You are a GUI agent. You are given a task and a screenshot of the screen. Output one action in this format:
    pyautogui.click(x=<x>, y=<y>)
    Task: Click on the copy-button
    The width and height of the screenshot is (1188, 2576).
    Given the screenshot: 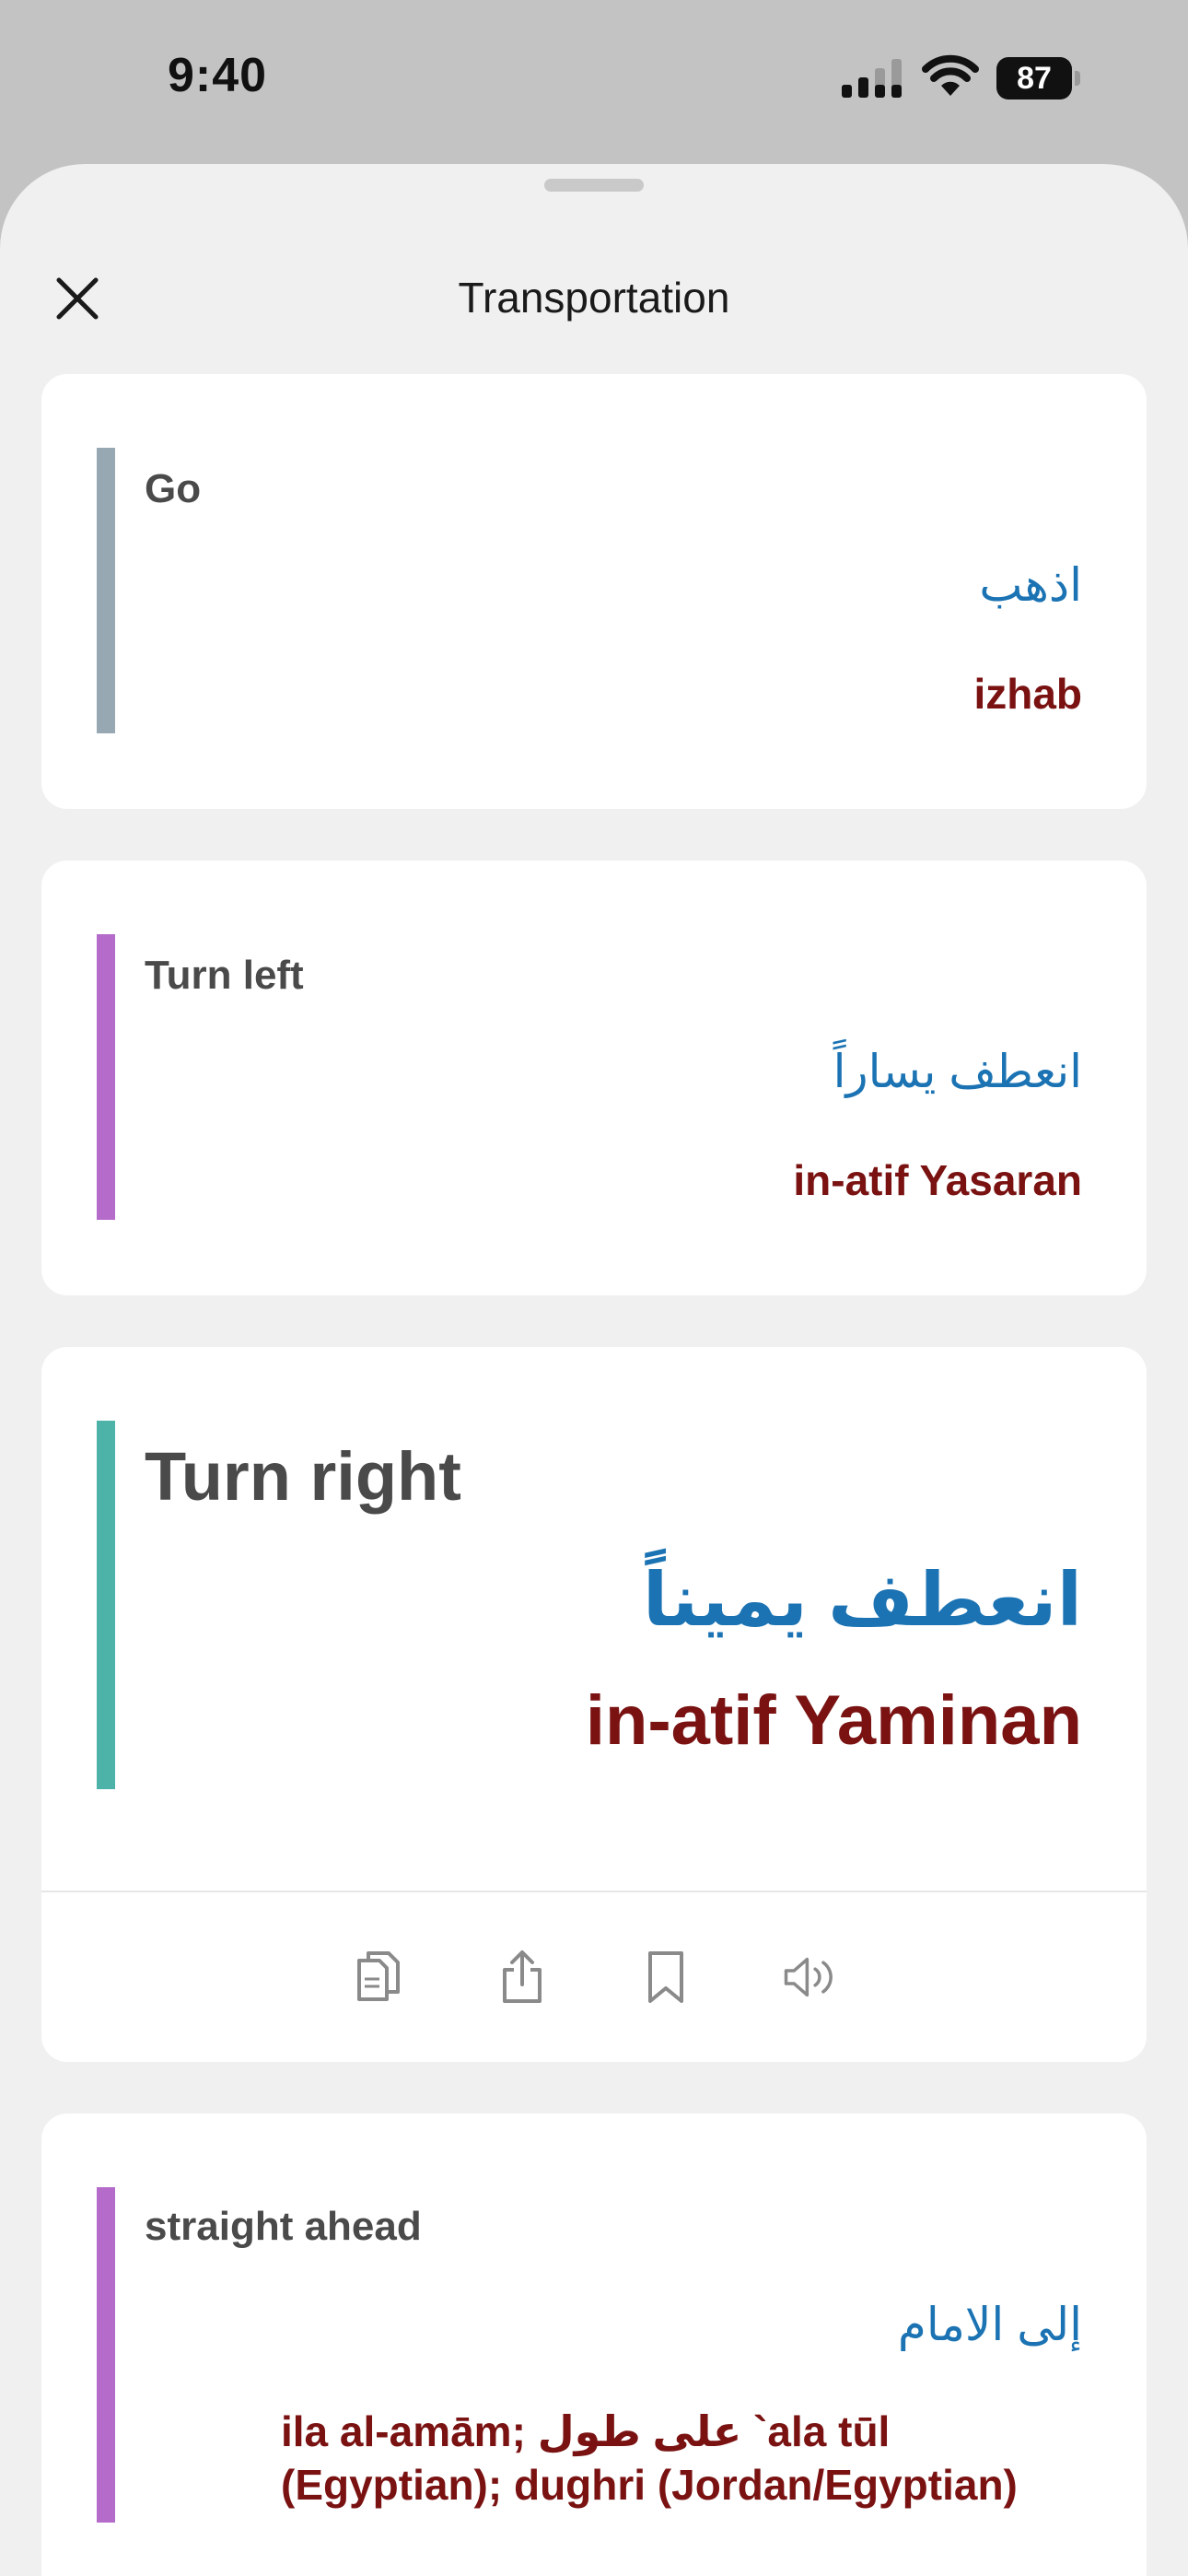 What is the action you would take?
    pyautogui.click(x=378, y=1978)
    